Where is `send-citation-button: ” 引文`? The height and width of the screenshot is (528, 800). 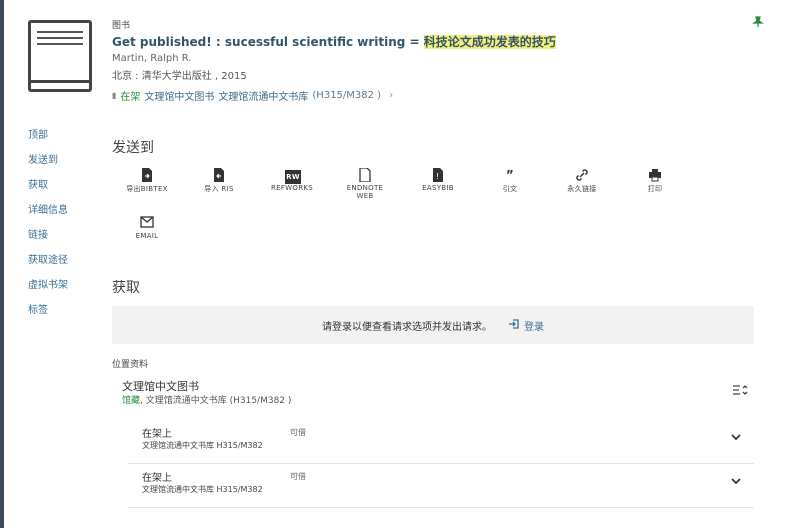 send-citation-button: ” 引文 is located at coordinates (510, 181).